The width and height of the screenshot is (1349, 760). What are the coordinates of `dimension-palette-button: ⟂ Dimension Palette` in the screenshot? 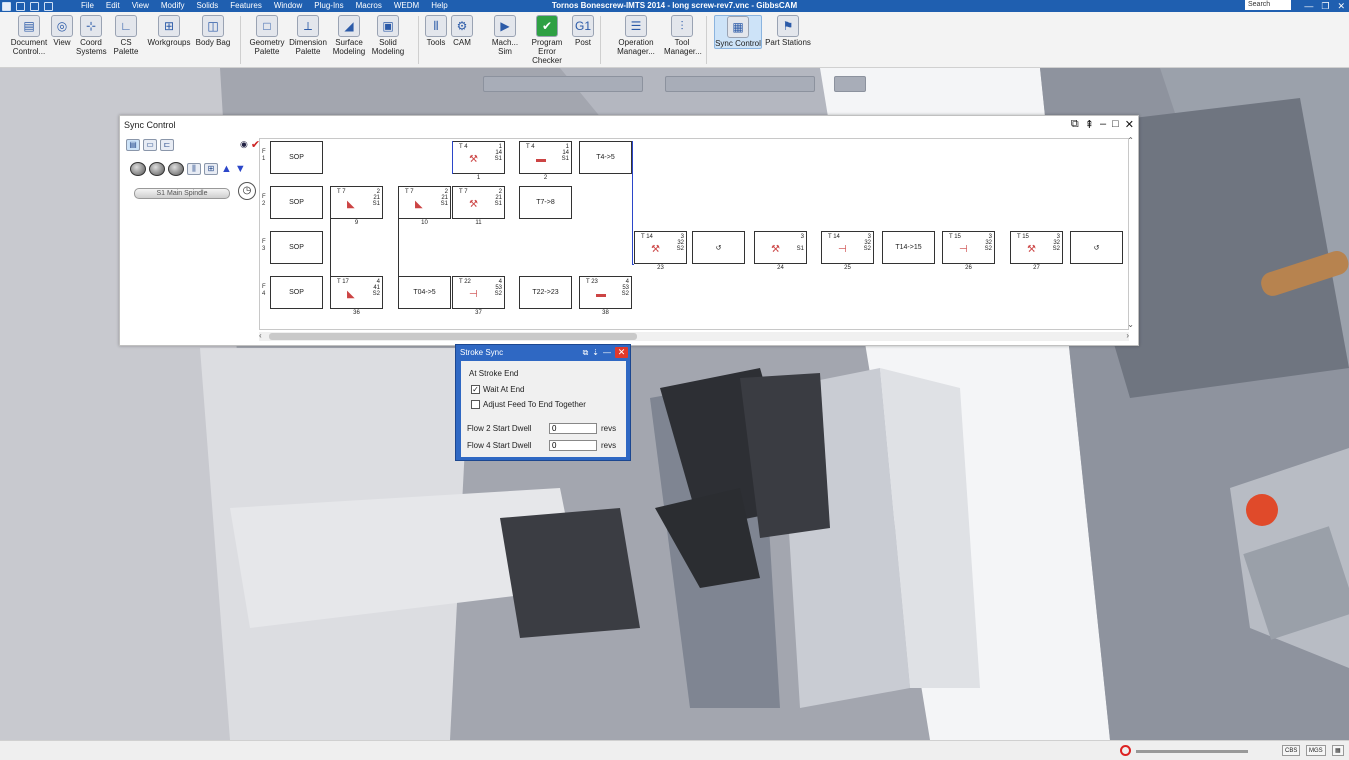 It's located at (308, 35).